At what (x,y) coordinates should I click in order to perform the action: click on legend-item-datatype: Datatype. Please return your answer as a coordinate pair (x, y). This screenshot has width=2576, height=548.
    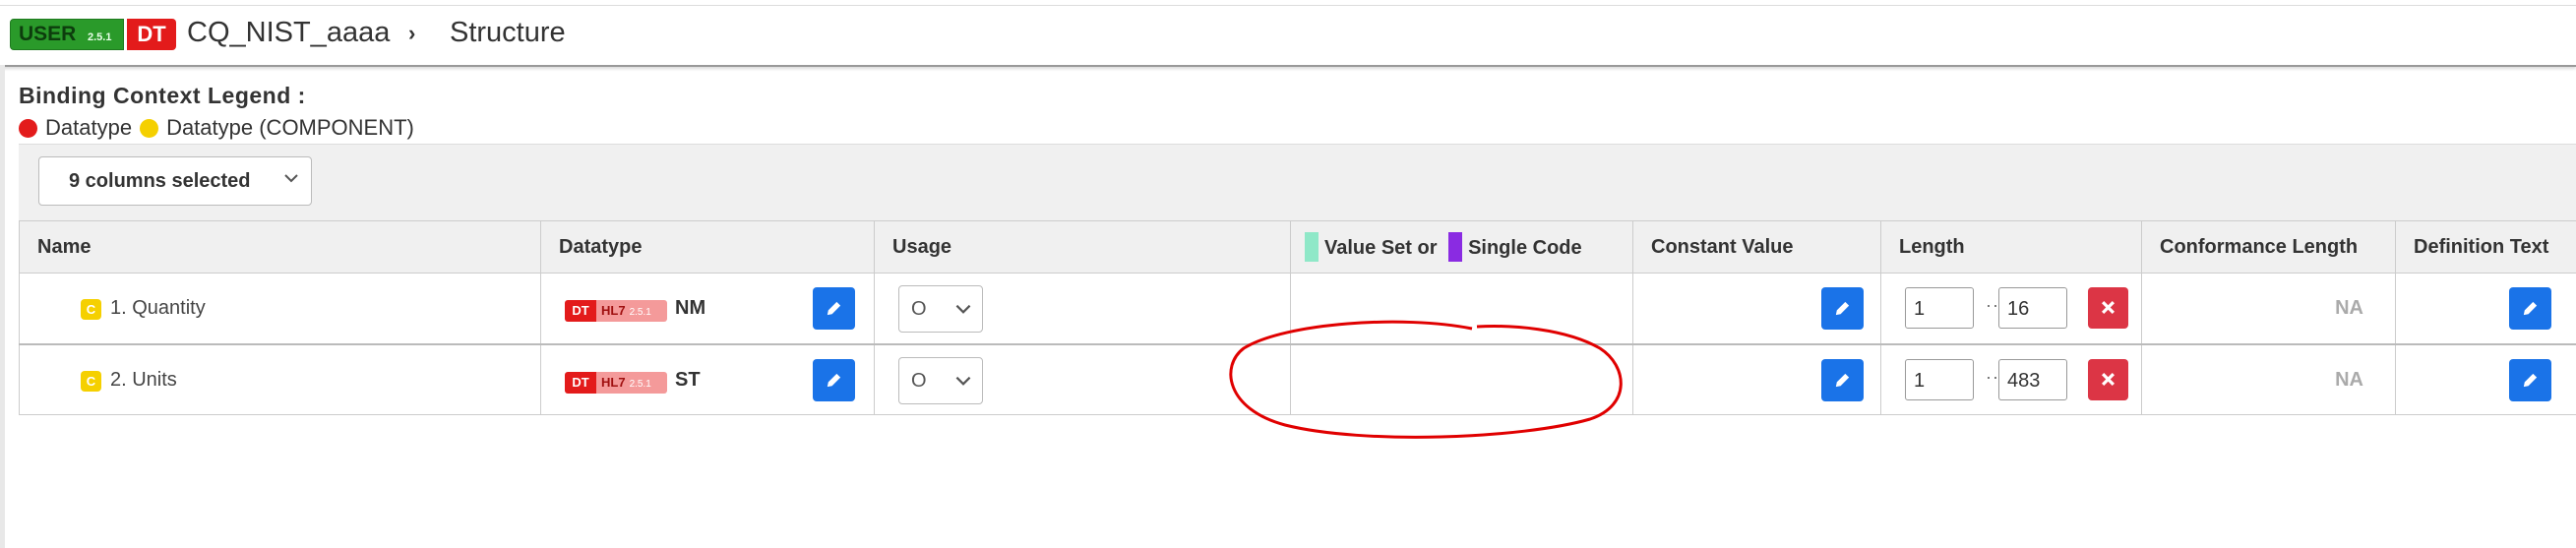
    Looking at the image, I should click on (89, 128).